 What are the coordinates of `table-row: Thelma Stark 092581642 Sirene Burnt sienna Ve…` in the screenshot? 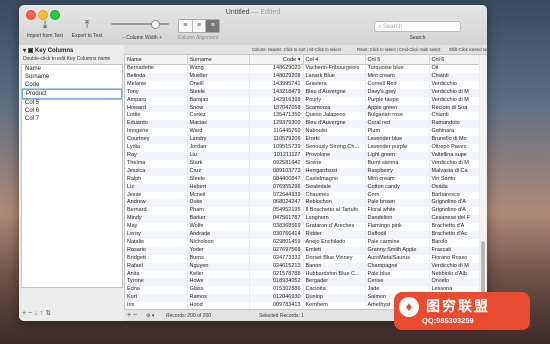 It's located at (302, 163).